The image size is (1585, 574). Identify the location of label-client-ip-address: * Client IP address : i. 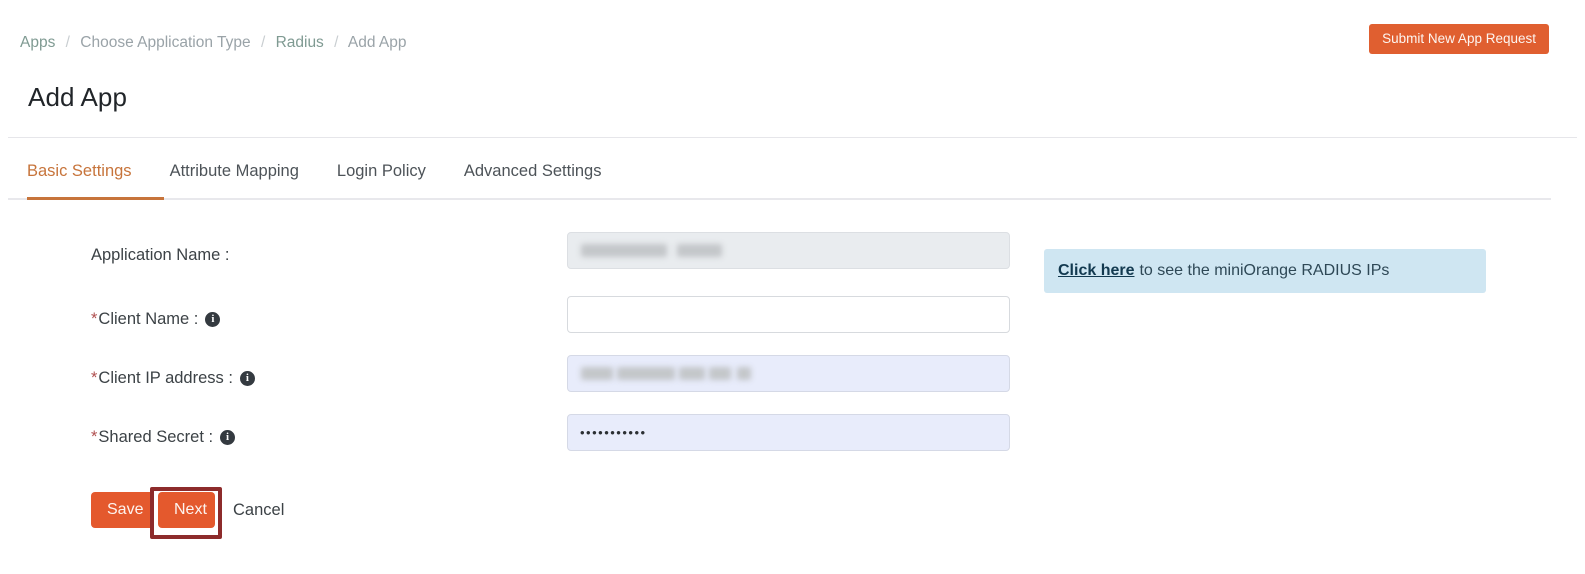
(173, 378).